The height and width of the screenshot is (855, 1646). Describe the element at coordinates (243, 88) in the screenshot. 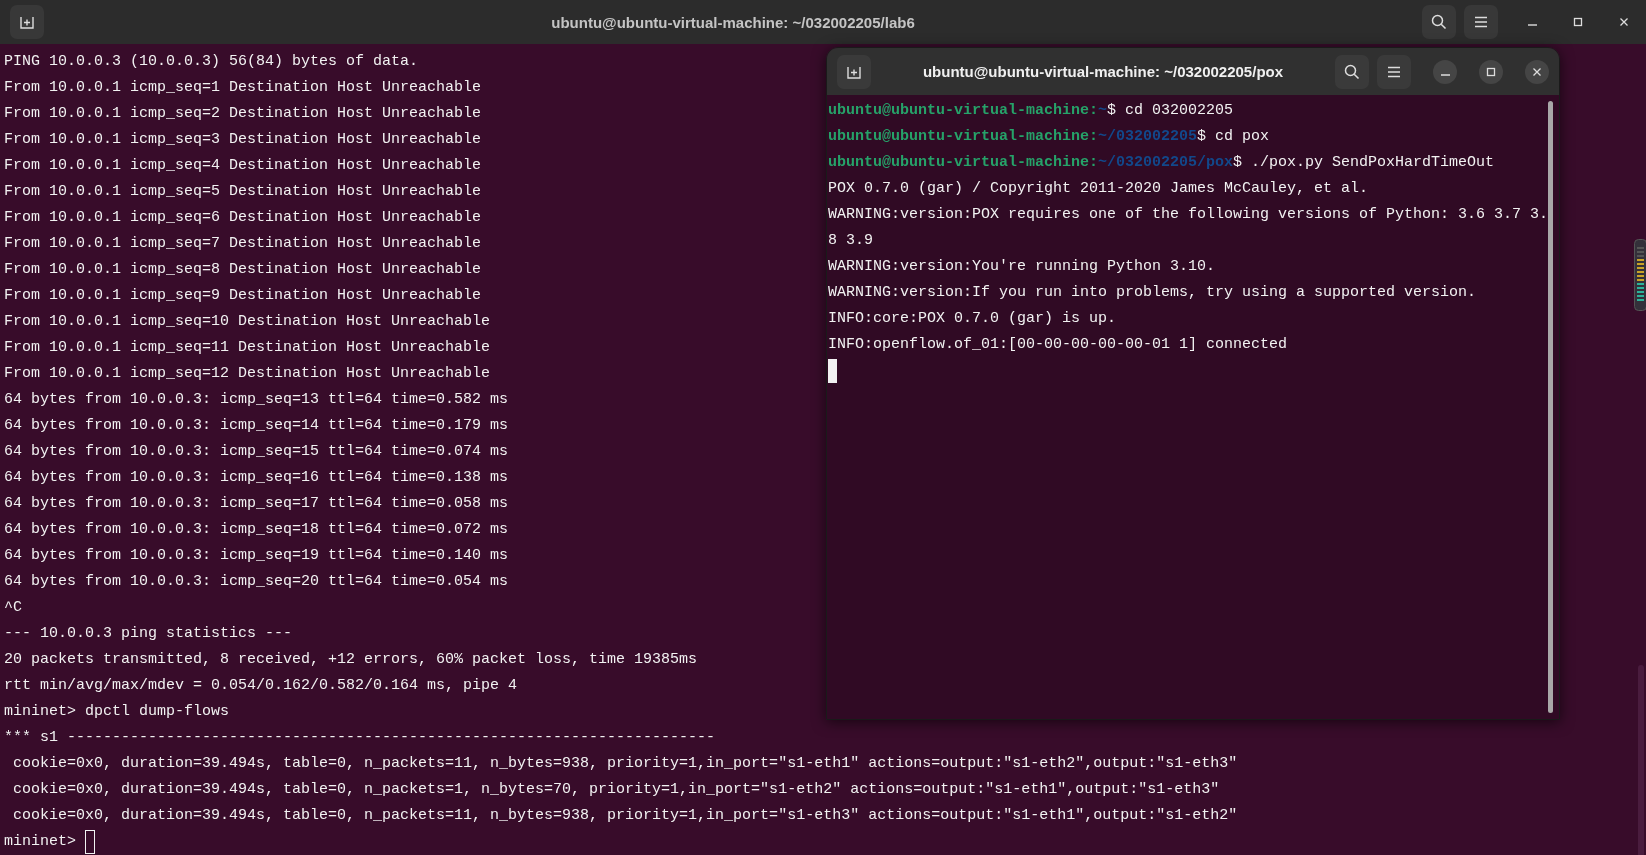

I see `terminal-line: From 10.0.0.1 icmp_seq=1 Destination Host Unreachable` at that location.